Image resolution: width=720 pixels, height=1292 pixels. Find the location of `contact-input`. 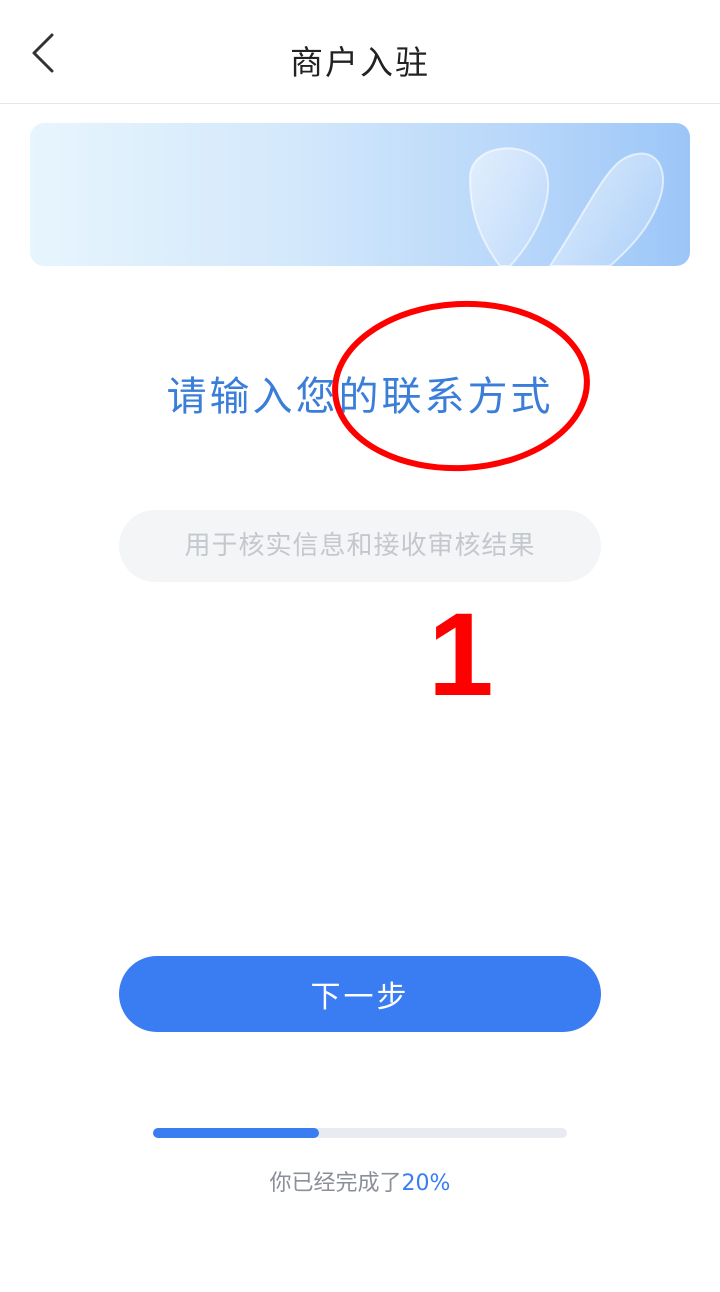

contact-input is located at coordinates (360, 546).